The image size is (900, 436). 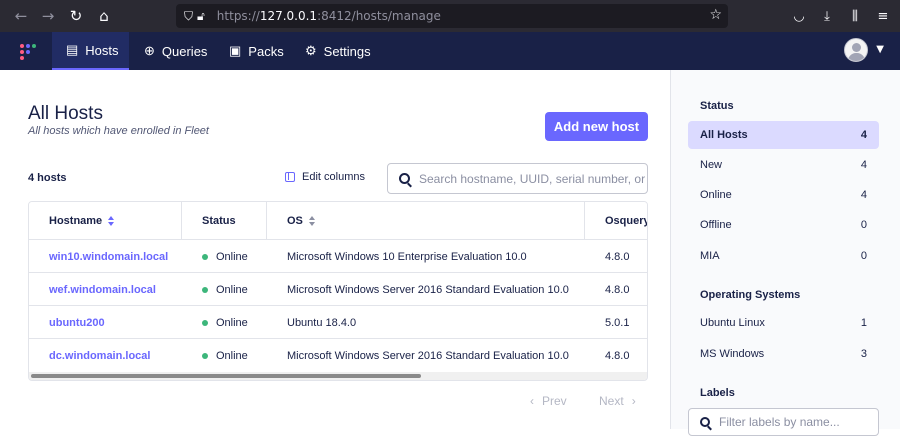 I want to click on nav-hosts: ▤ Hosts, so click(x=90, y=51).